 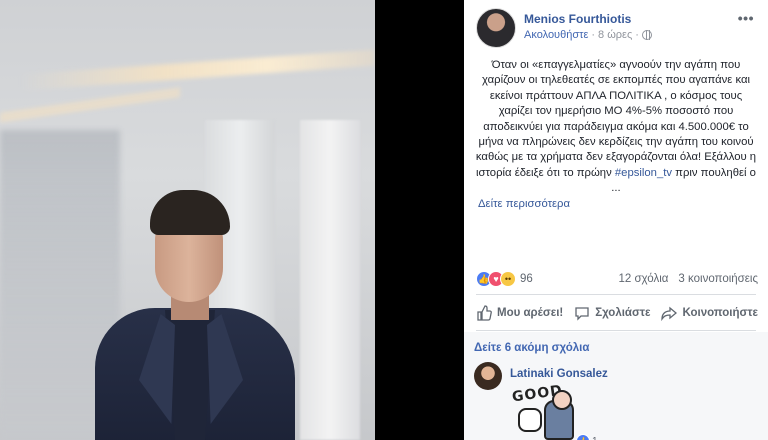 I want to click on post-actions: Μου αρέσει! Σχολιάστε Κοινοποιήστε, so click(x=617, y=313).